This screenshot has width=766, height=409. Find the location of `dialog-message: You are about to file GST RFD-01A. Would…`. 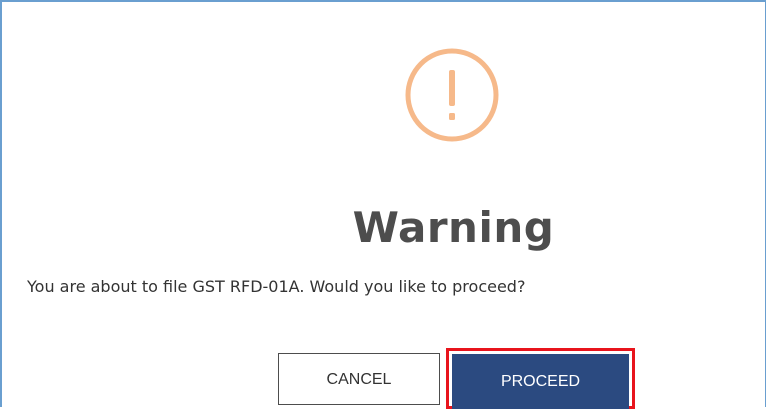

dialog-message: You are about to file GST RFD-01A. Would… is located at coordinates (276, 286).